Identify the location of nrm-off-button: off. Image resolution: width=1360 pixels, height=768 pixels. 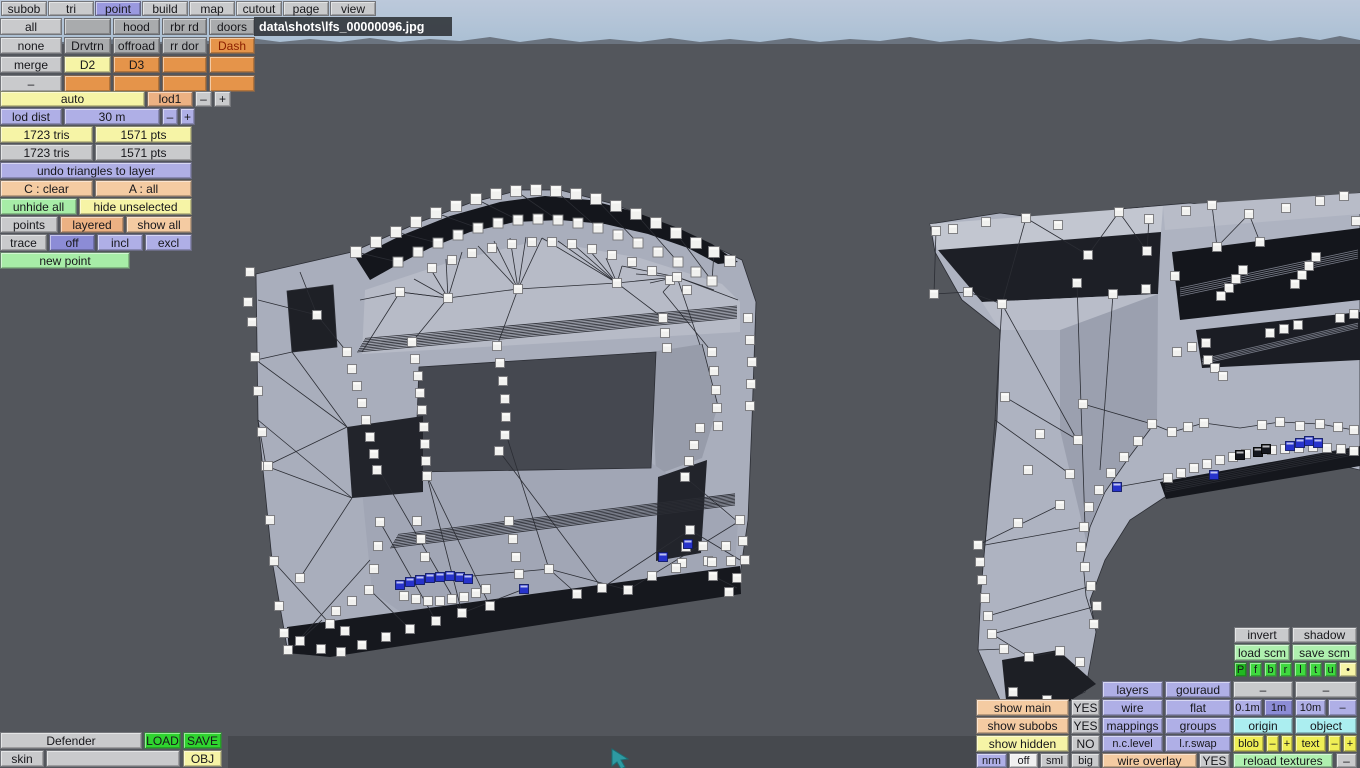
(1023, 760).